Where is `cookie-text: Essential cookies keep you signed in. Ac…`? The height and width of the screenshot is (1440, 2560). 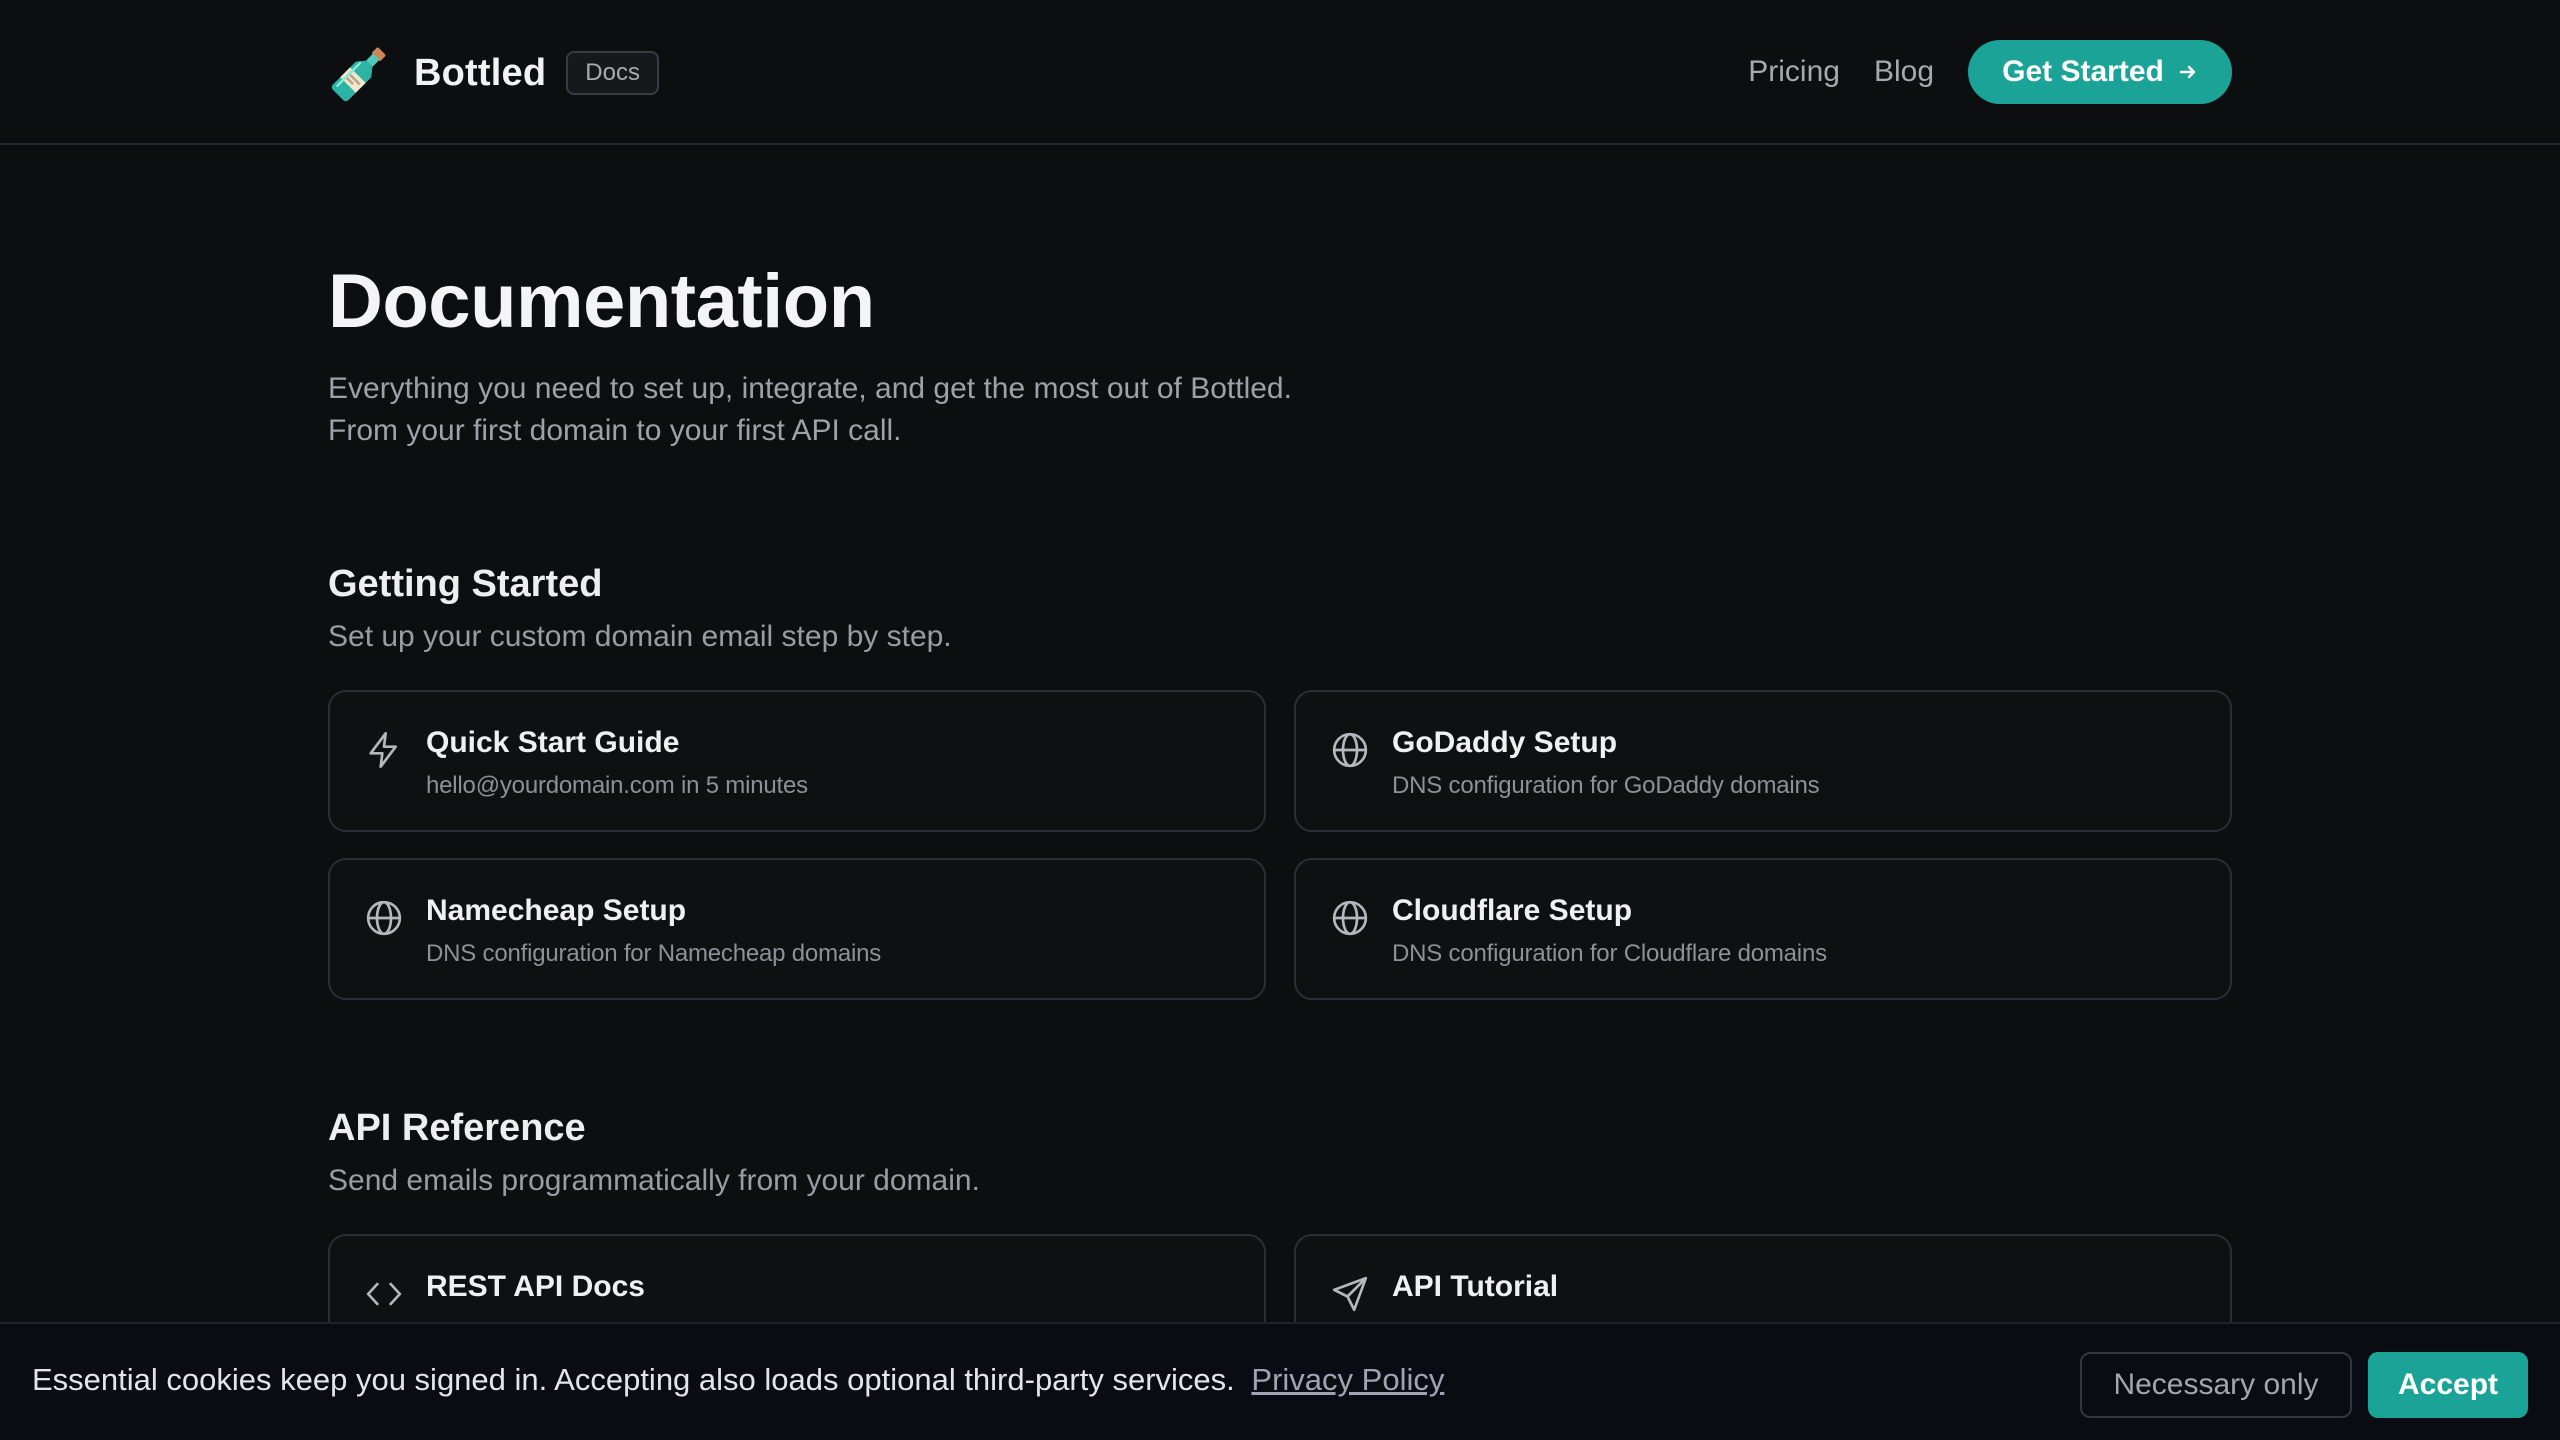
cookie-text: Essential cookies keep you signed in. Ac… is located at coordinates (633, 1379).